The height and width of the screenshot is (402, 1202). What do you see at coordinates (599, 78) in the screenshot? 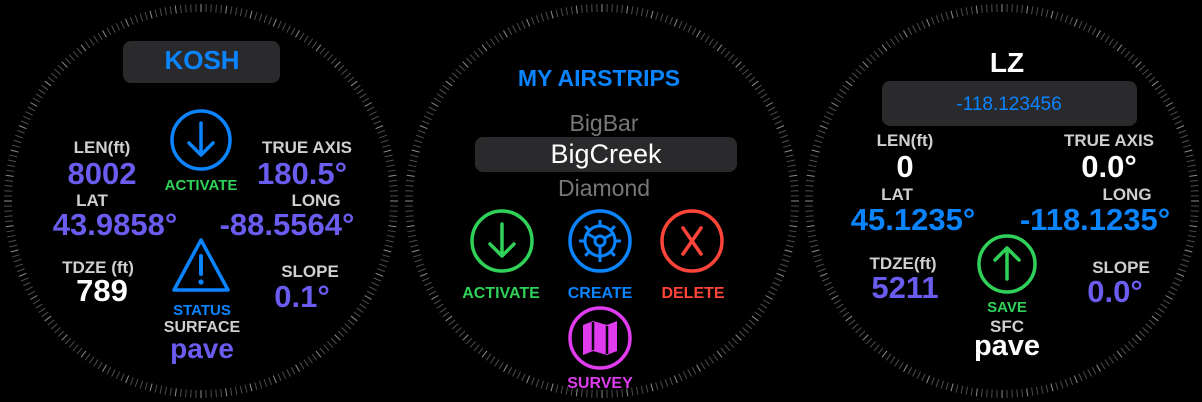
I see `page-title: MY AIRSTRIPS` at bounding box center [599, 78].